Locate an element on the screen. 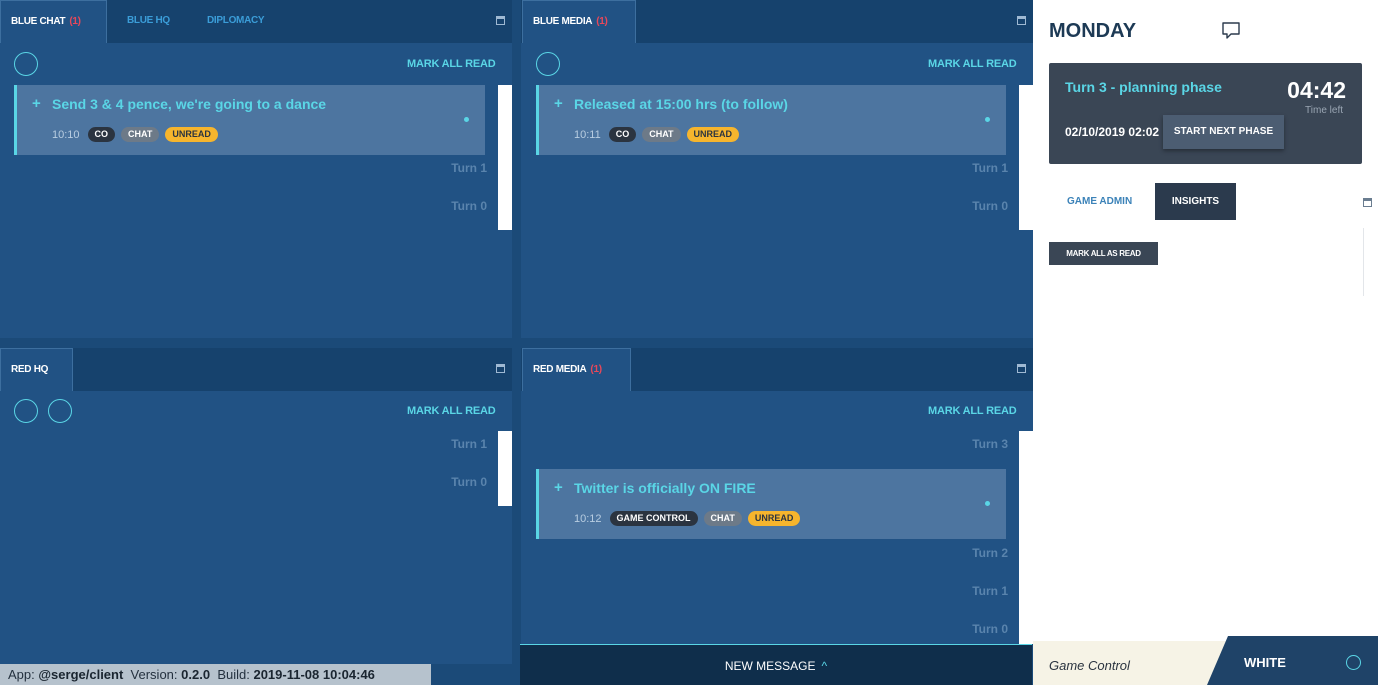 This screenshot has width=1378, height=685. message-time: 10:12 is located at coordinates (588, 518).